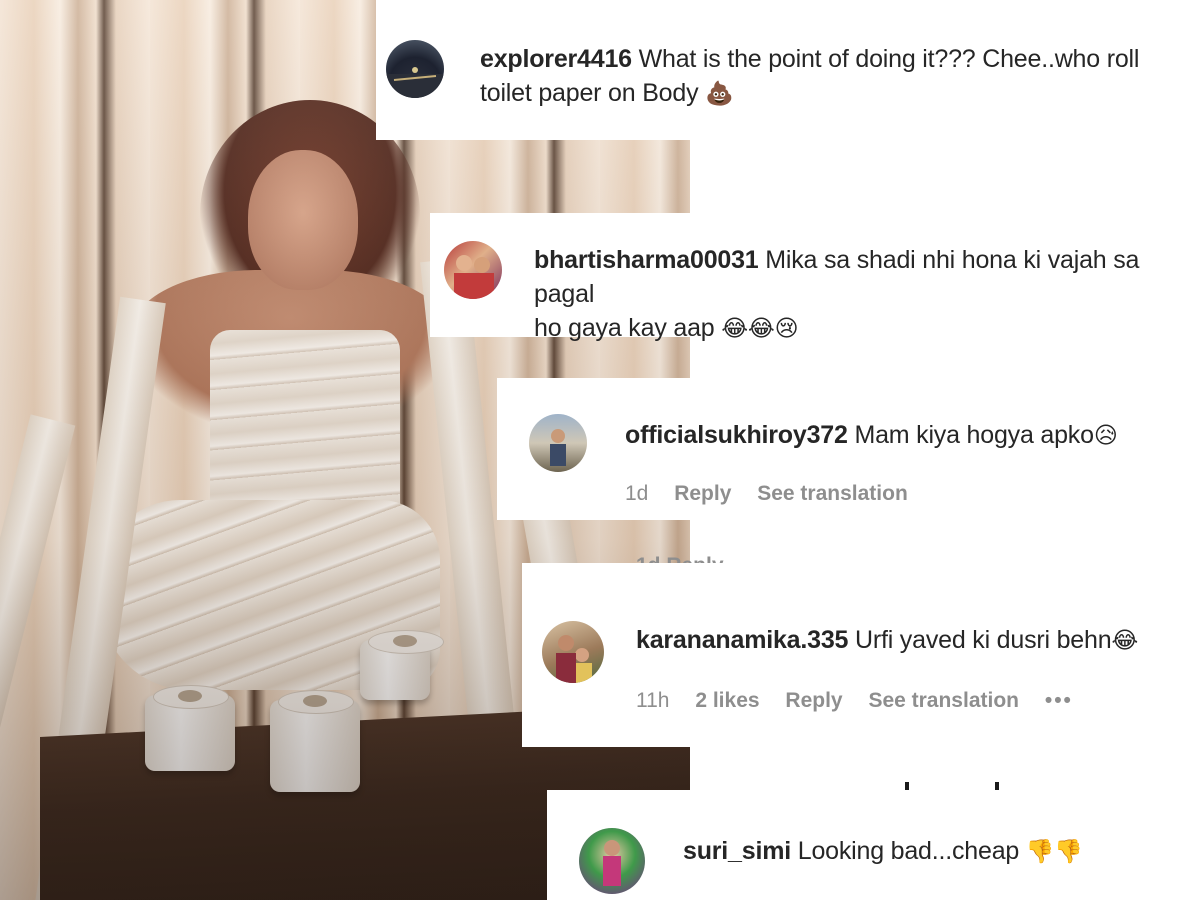  What do you see at coordinates (864, 701) in the screenshot?
I see `comment-meta: 11h 2 likes Reply See translation •••` at bounding box center [864, 701].